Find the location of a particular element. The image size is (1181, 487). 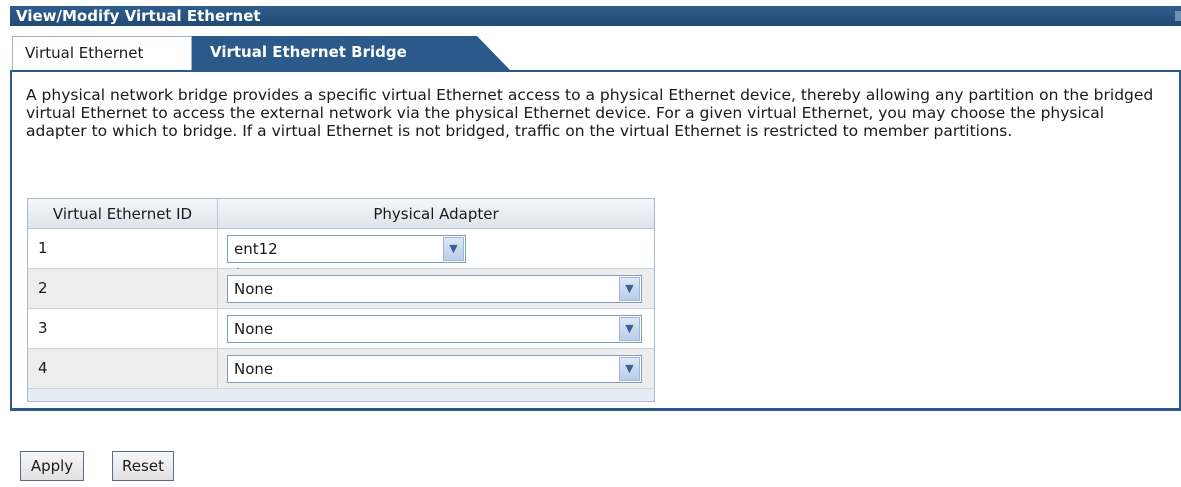

table-row: 2 None ▼ is located at coordinates (341, 289).